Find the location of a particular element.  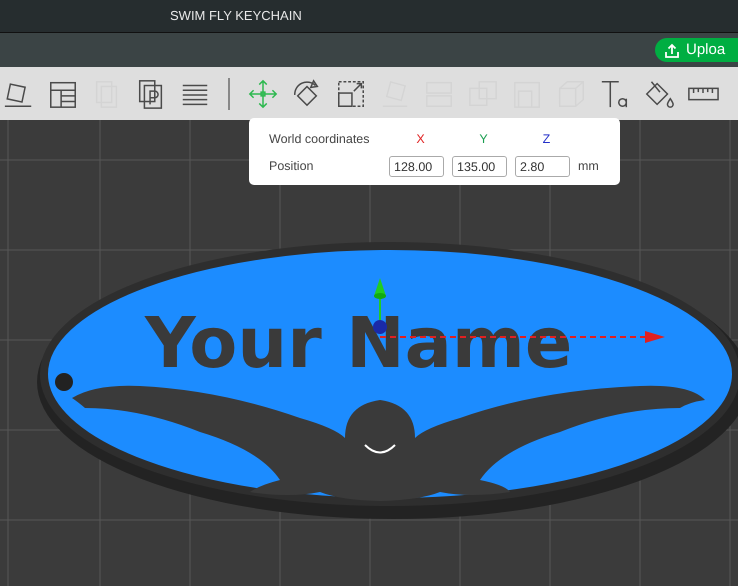

row-label: Position is located at coordinates (291, 167).